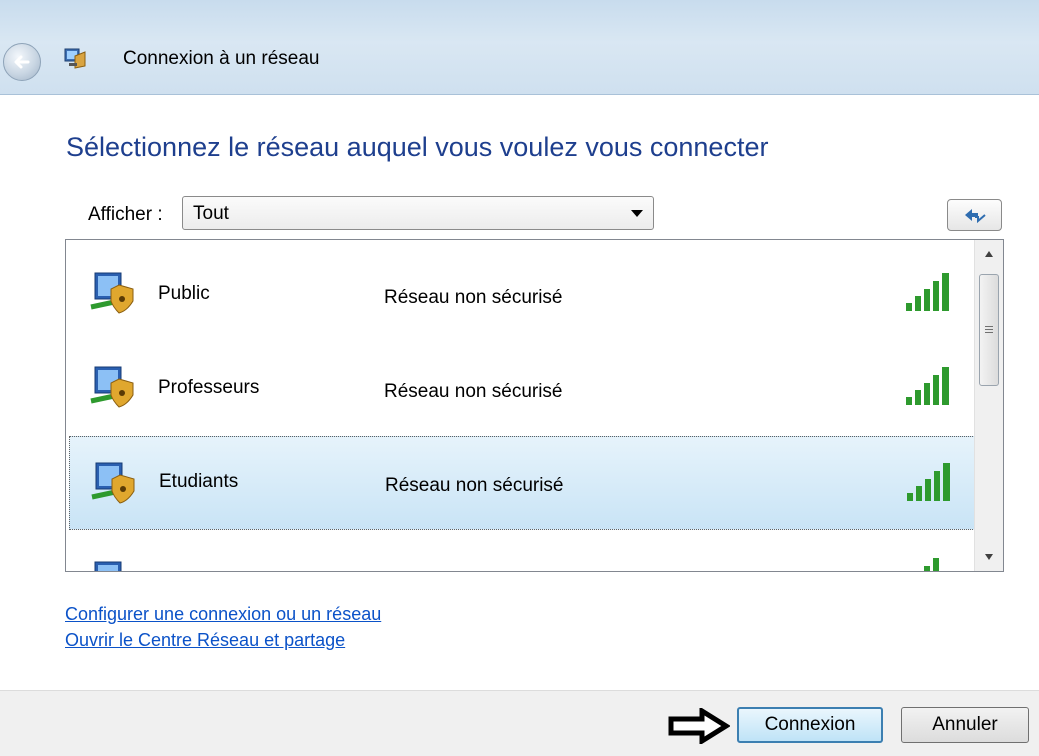  Describe the element at coordinates (989, 254) in the screenshot. I see `scroll-up-icon` at that location.